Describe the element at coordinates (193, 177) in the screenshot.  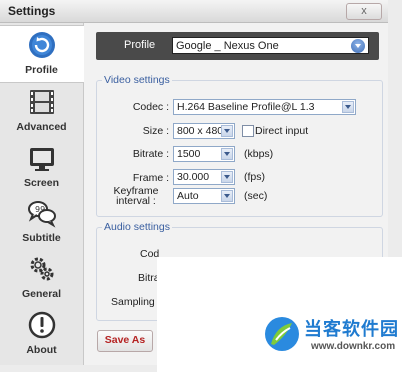
I see `frame-value: 30.000` at that location.